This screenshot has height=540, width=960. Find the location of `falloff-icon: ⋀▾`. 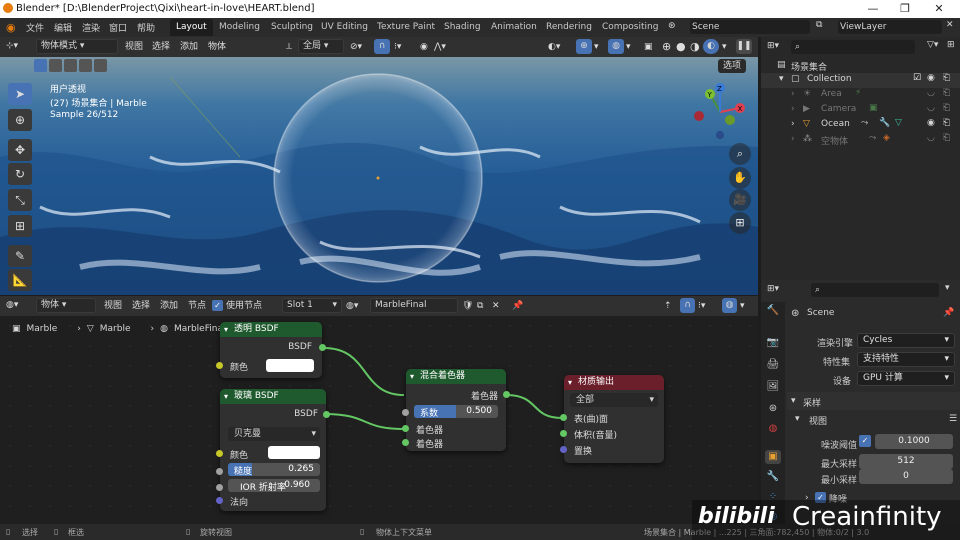

falloff-icon: ⋀▾ is located at coordinates (440, 47).